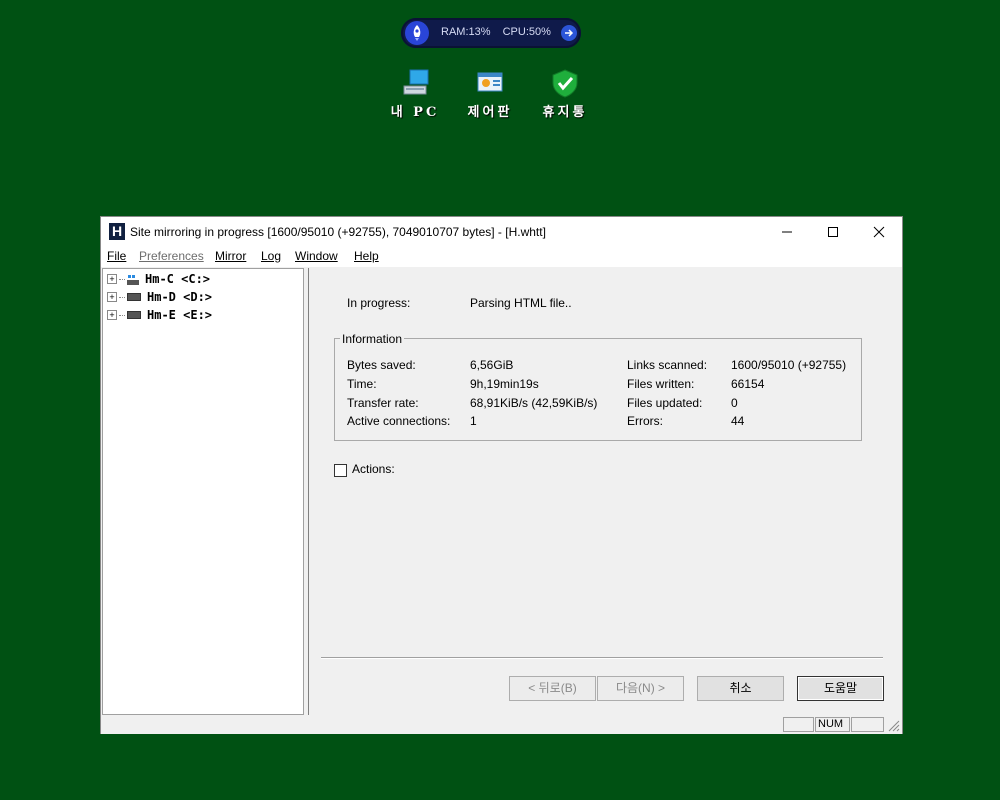 The image size is (1000, 800). Describe the element at coordinates (552, 688) in the screenshot. I see `back-button: < 뒤로(B)` at that location.